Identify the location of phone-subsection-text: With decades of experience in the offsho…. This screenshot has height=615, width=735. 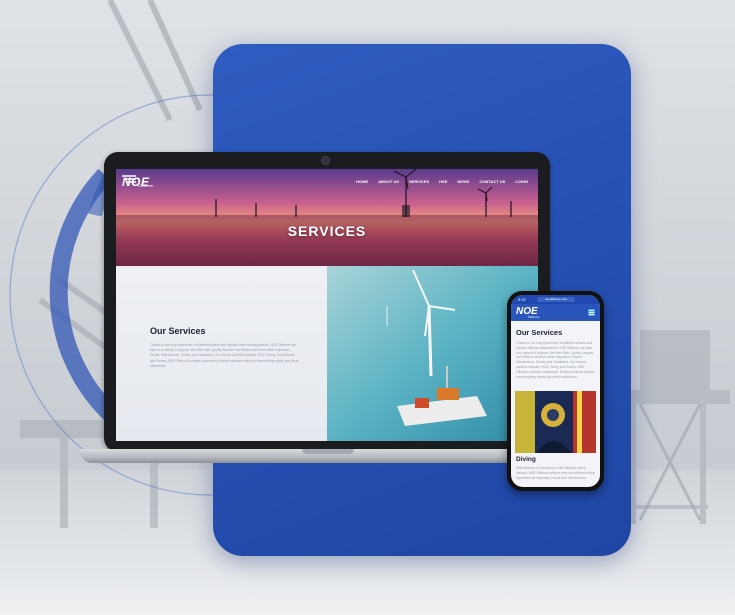
(555, 473).